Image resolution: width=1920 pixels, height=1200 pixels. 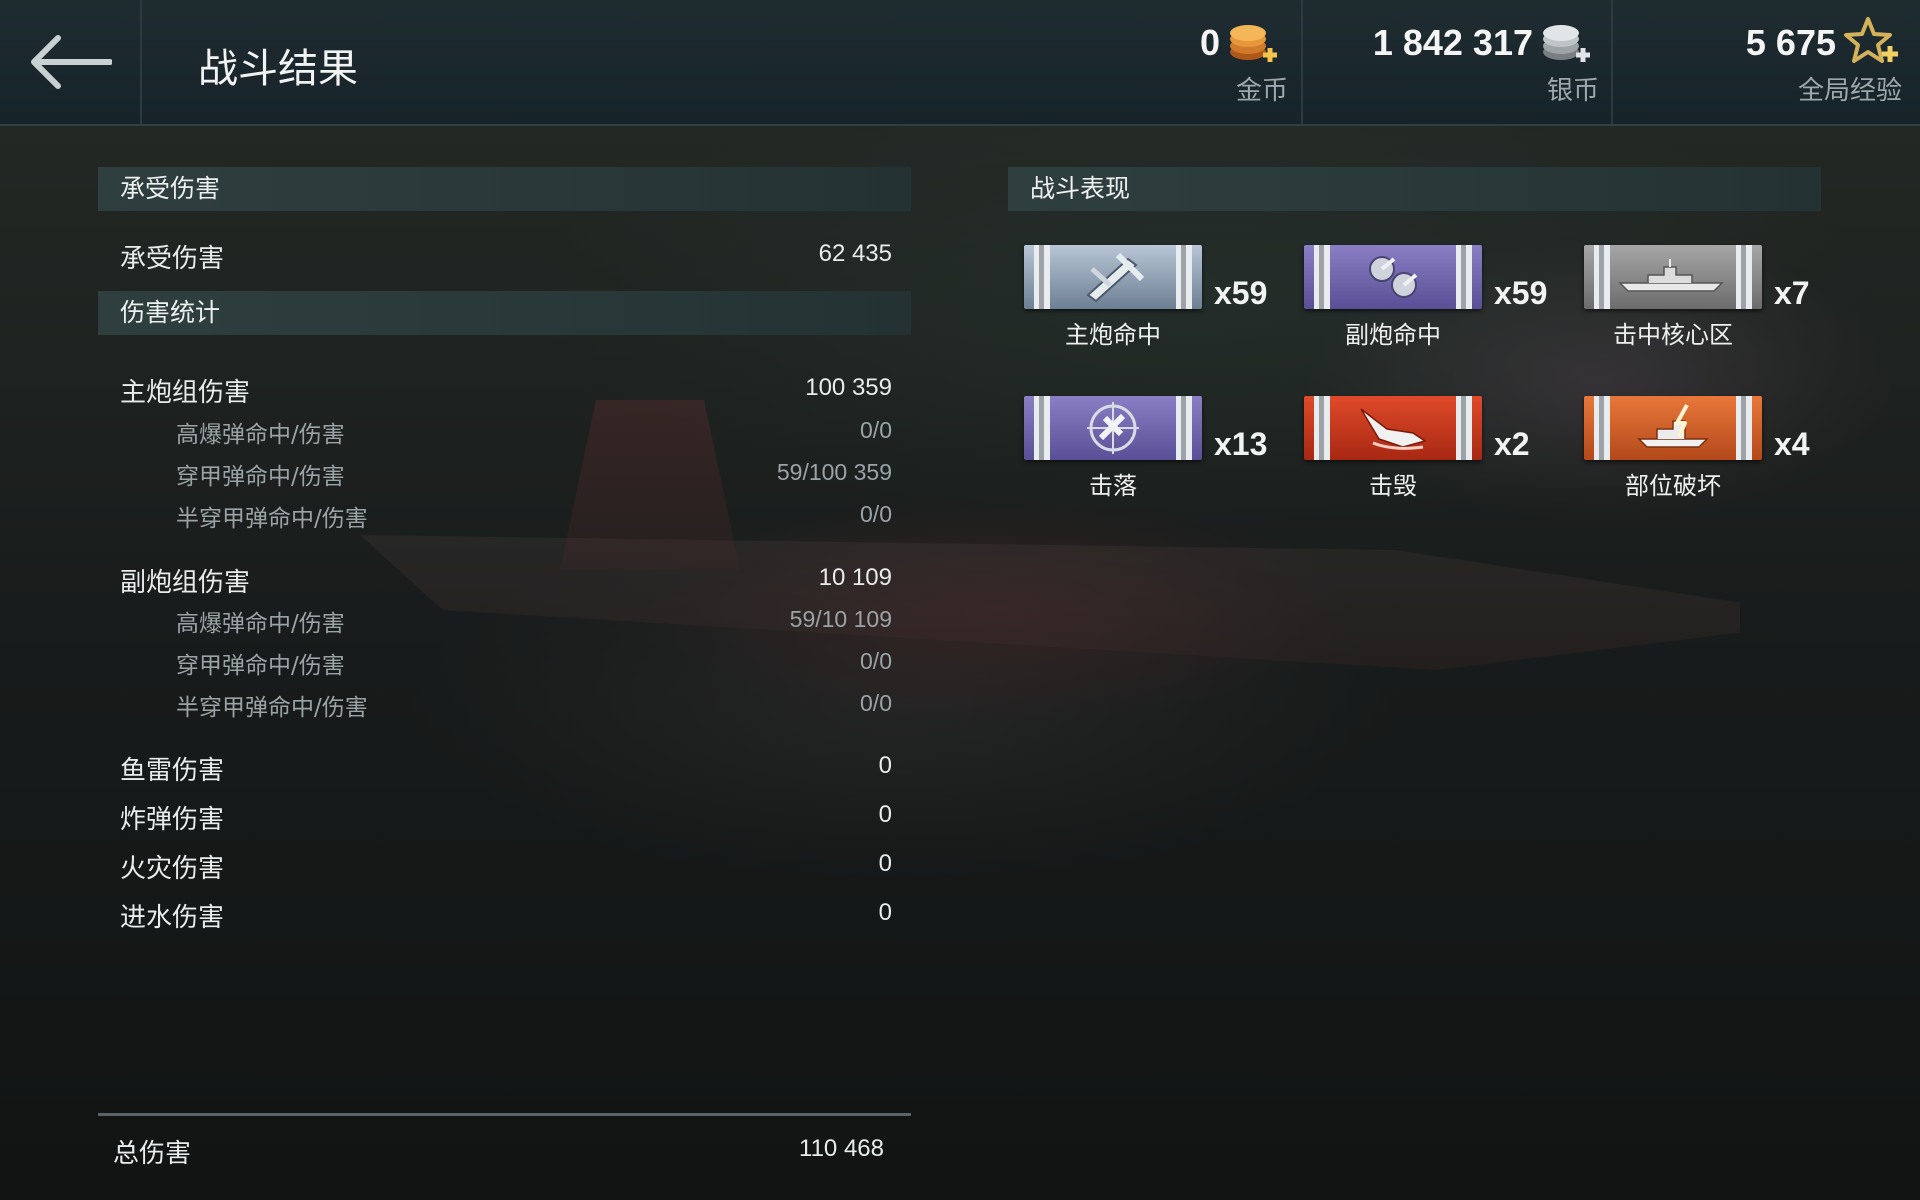 What do you see at coordinates (1792, 293) in the screenshot?
I see `medal-count: x7` at bounding box center [1792, 293].